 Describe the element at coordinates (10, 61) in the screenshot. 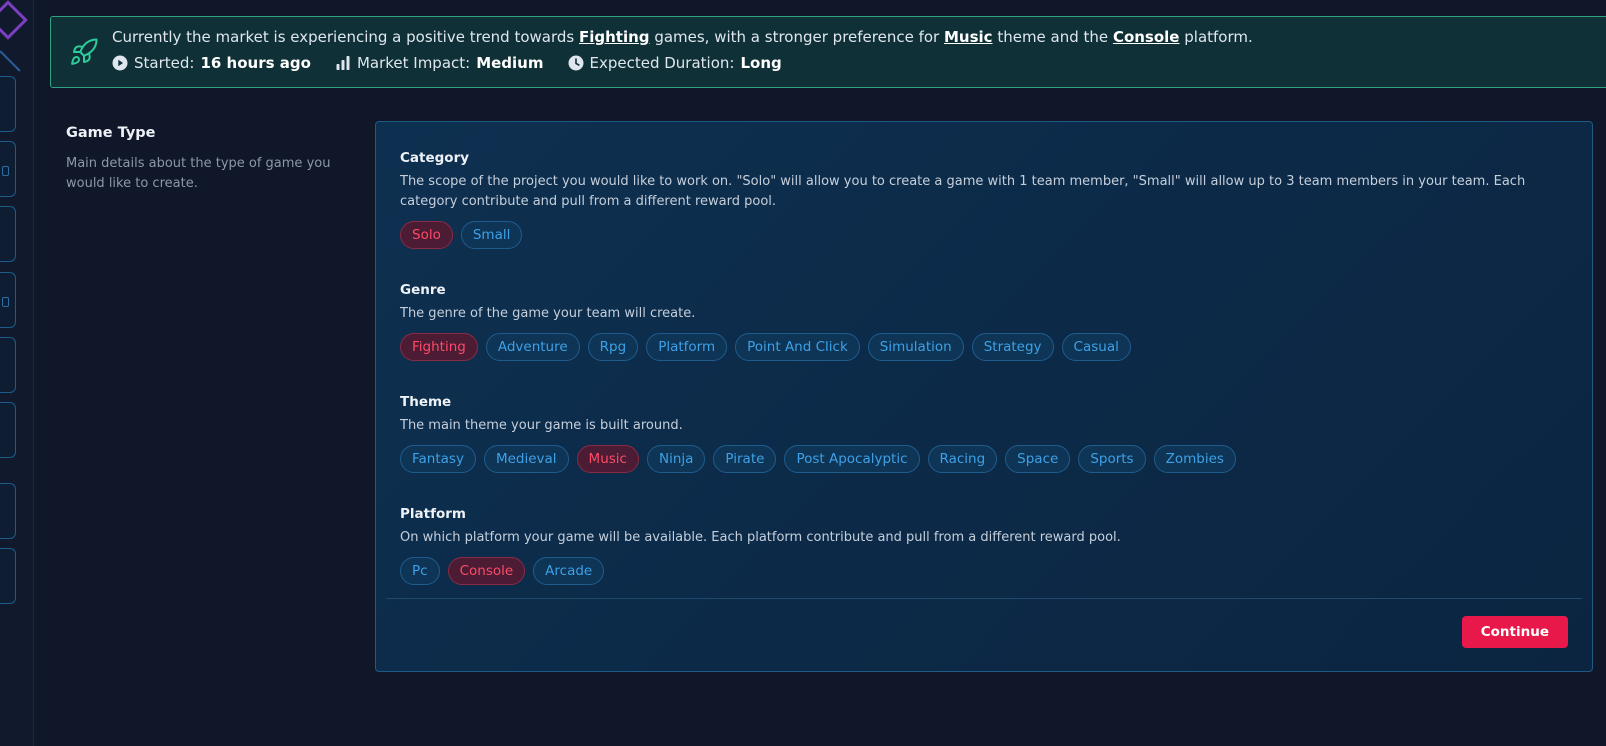

I see `rail-accent-line` at that location.